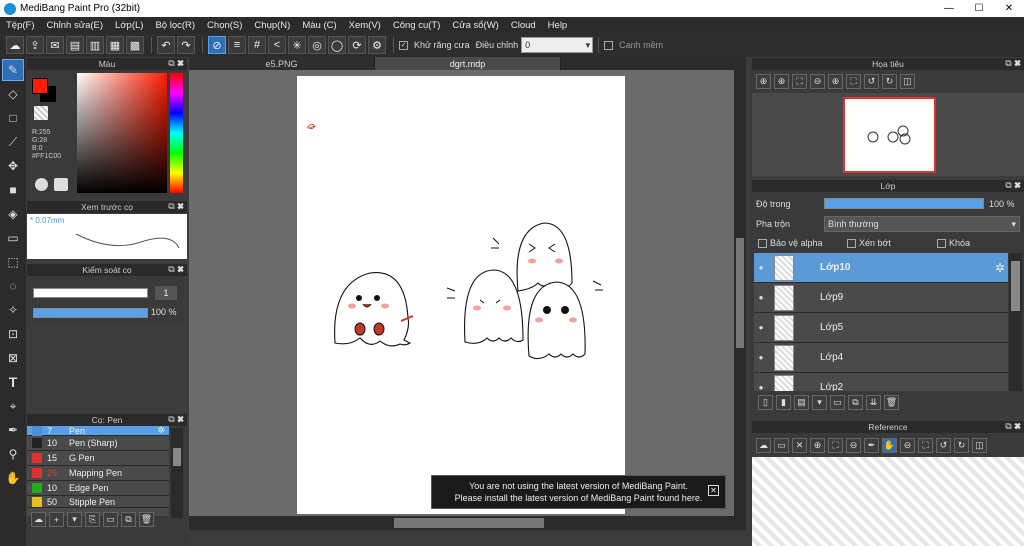 The height and width of the screenshot is (546, 1024). I want to click on brush-item: 15 G Pen, so click(98, 458).